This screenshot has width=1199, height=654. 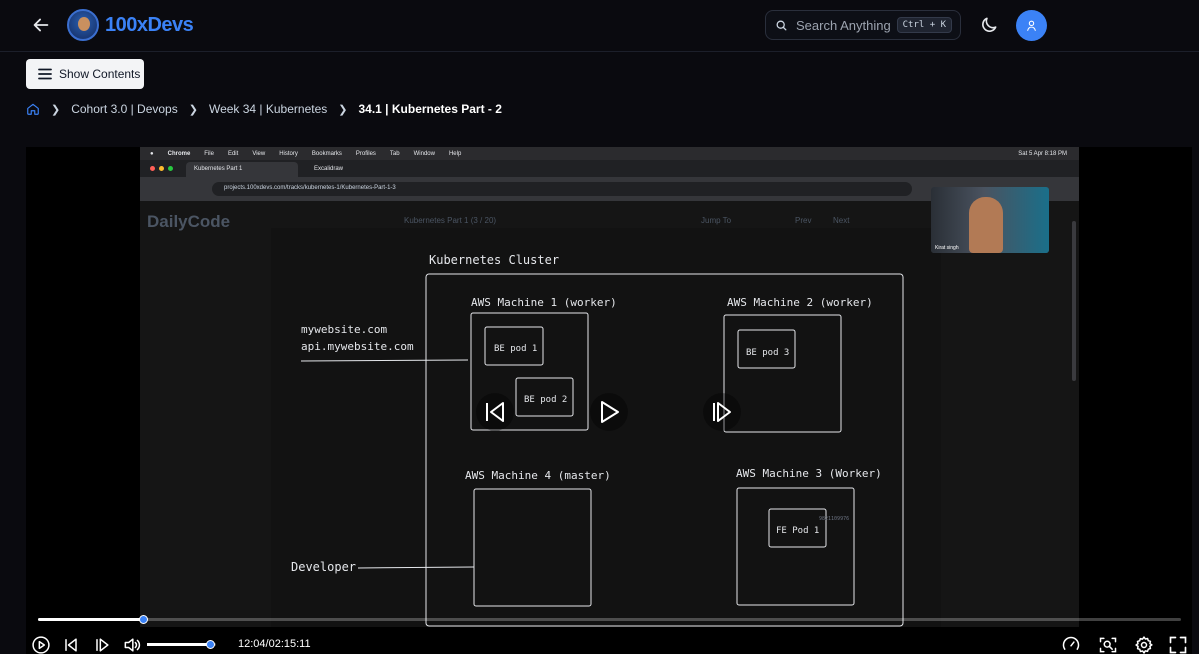 What do you see at coordinates (288, 153) in the screenshot?
I see `mac-menu-item: History` at bounding box center [288, 153].